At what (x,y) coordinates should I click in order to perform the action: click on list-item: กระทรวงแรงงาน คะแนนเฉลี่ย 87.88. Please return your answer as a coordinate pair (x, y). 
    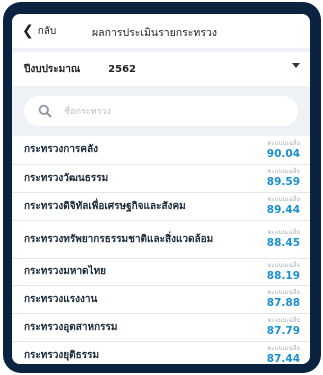
    Looking at the image, I should click on (161, 300).